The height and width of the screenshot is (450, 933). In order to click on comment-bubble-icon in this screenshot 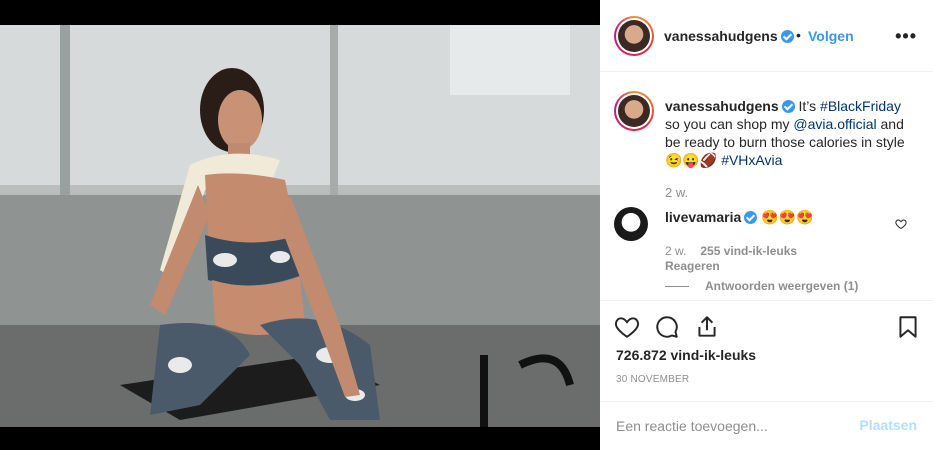, I will do `click(667, 327)`.